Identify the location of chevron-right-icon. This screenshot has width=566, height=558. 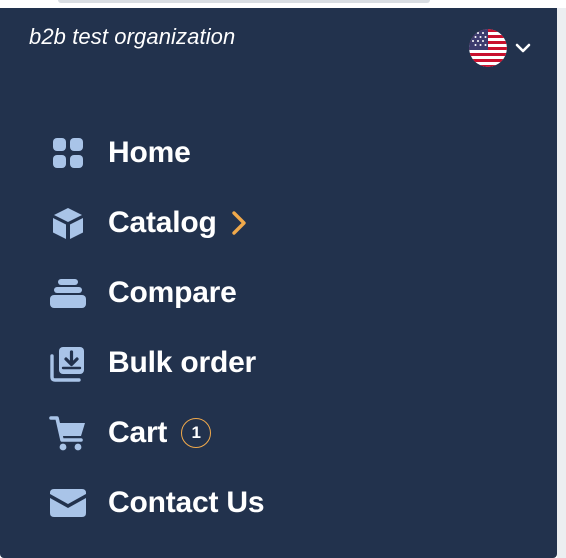
(238, 223).